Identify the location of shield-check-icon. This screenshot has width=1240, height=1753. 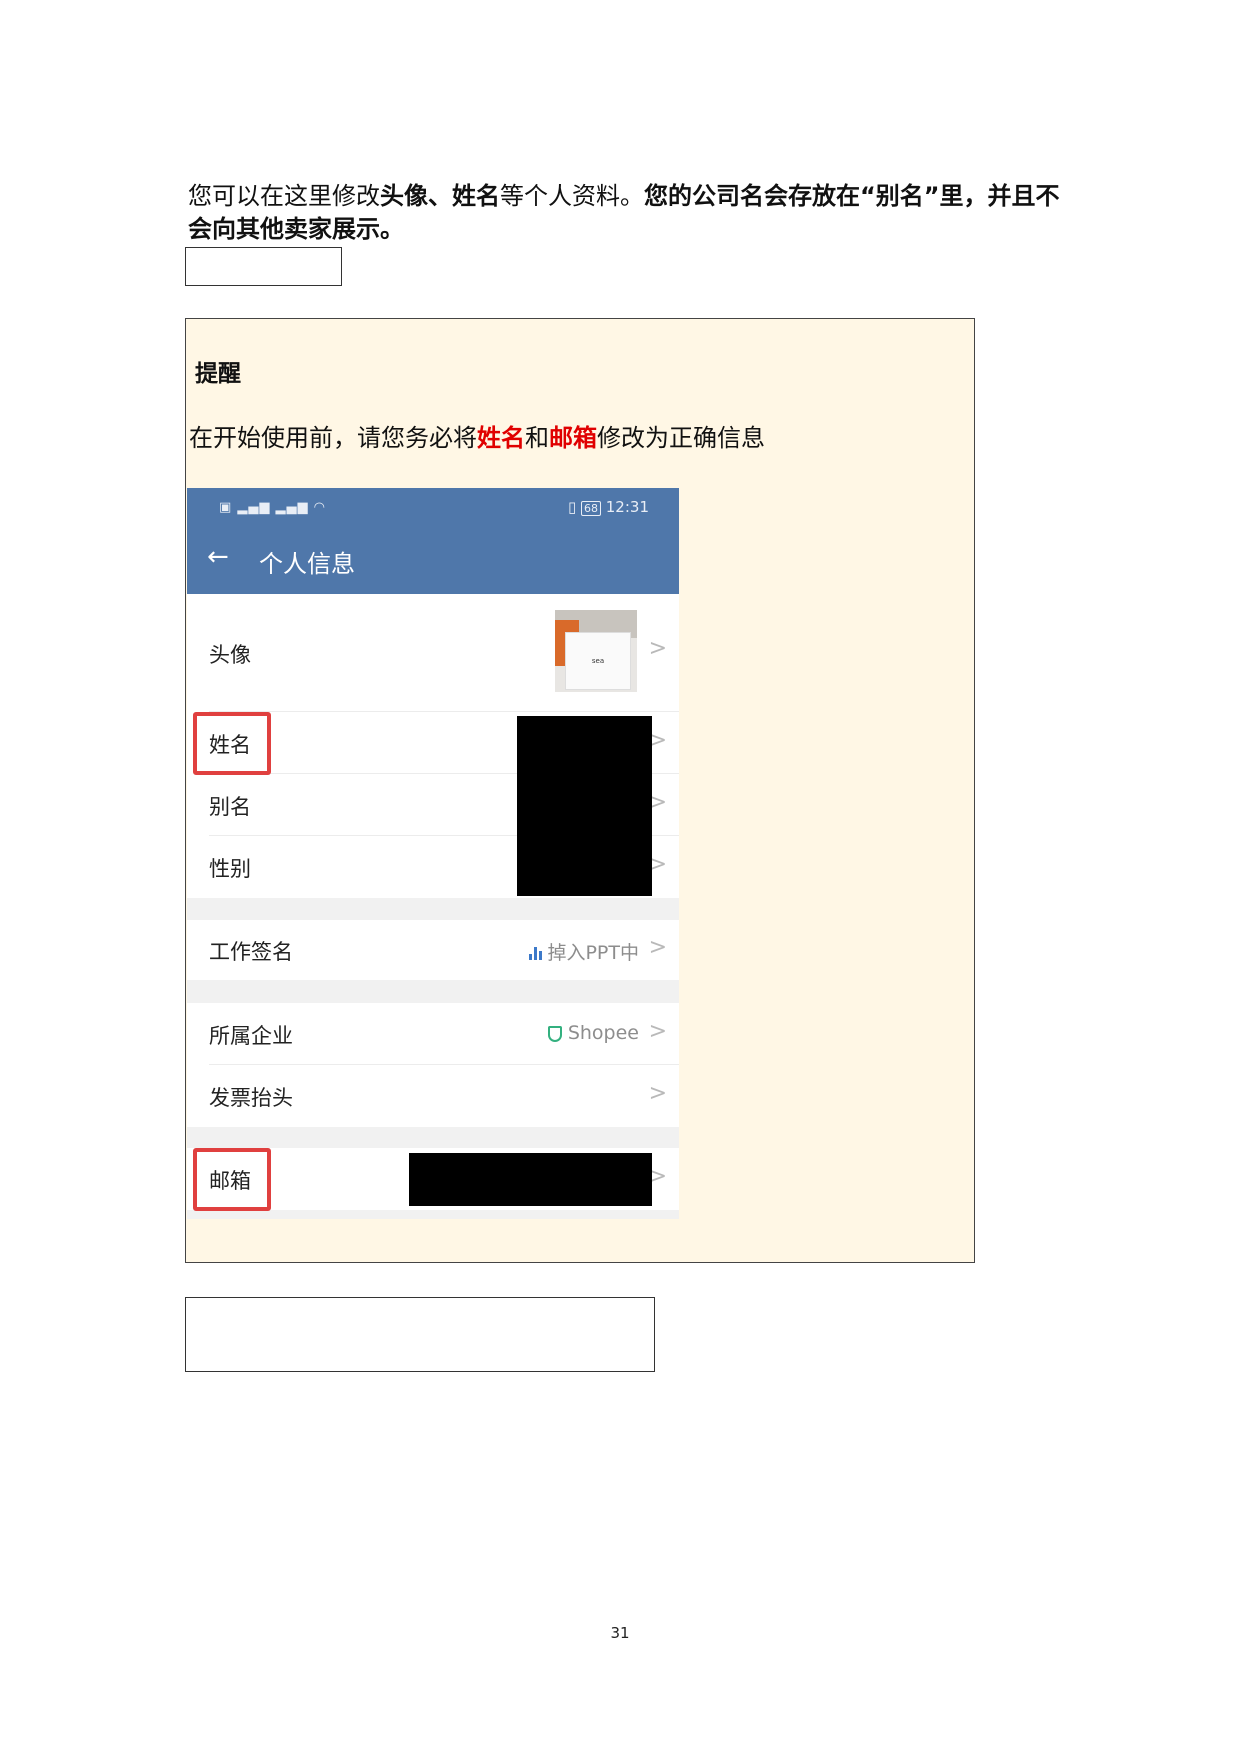
(554, 1033).